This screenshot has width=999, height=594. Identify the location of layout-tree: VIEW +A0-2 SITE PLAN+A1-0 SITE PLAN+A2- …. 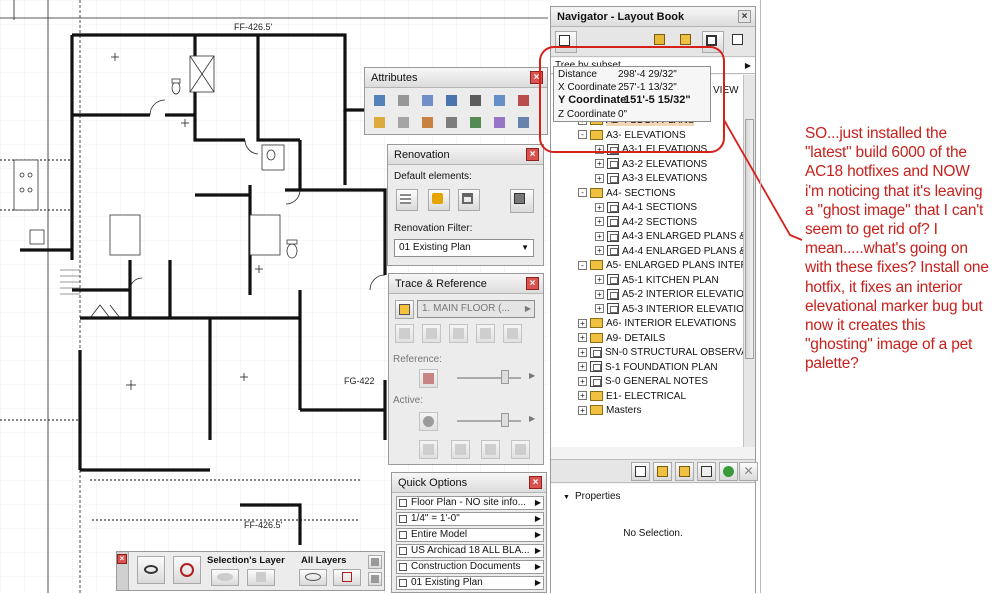
(648, 261).